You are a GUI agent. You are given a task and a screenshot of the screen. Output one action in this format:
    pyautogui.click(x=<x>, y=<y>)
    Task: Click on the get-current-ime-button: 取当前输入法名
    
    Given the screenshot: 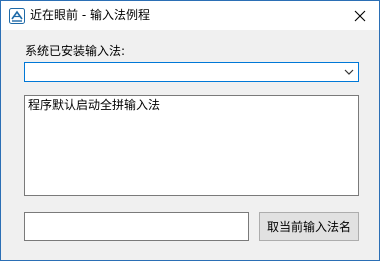 What is the action you would take?
    pyautogui.click(x=309, y=226)
    